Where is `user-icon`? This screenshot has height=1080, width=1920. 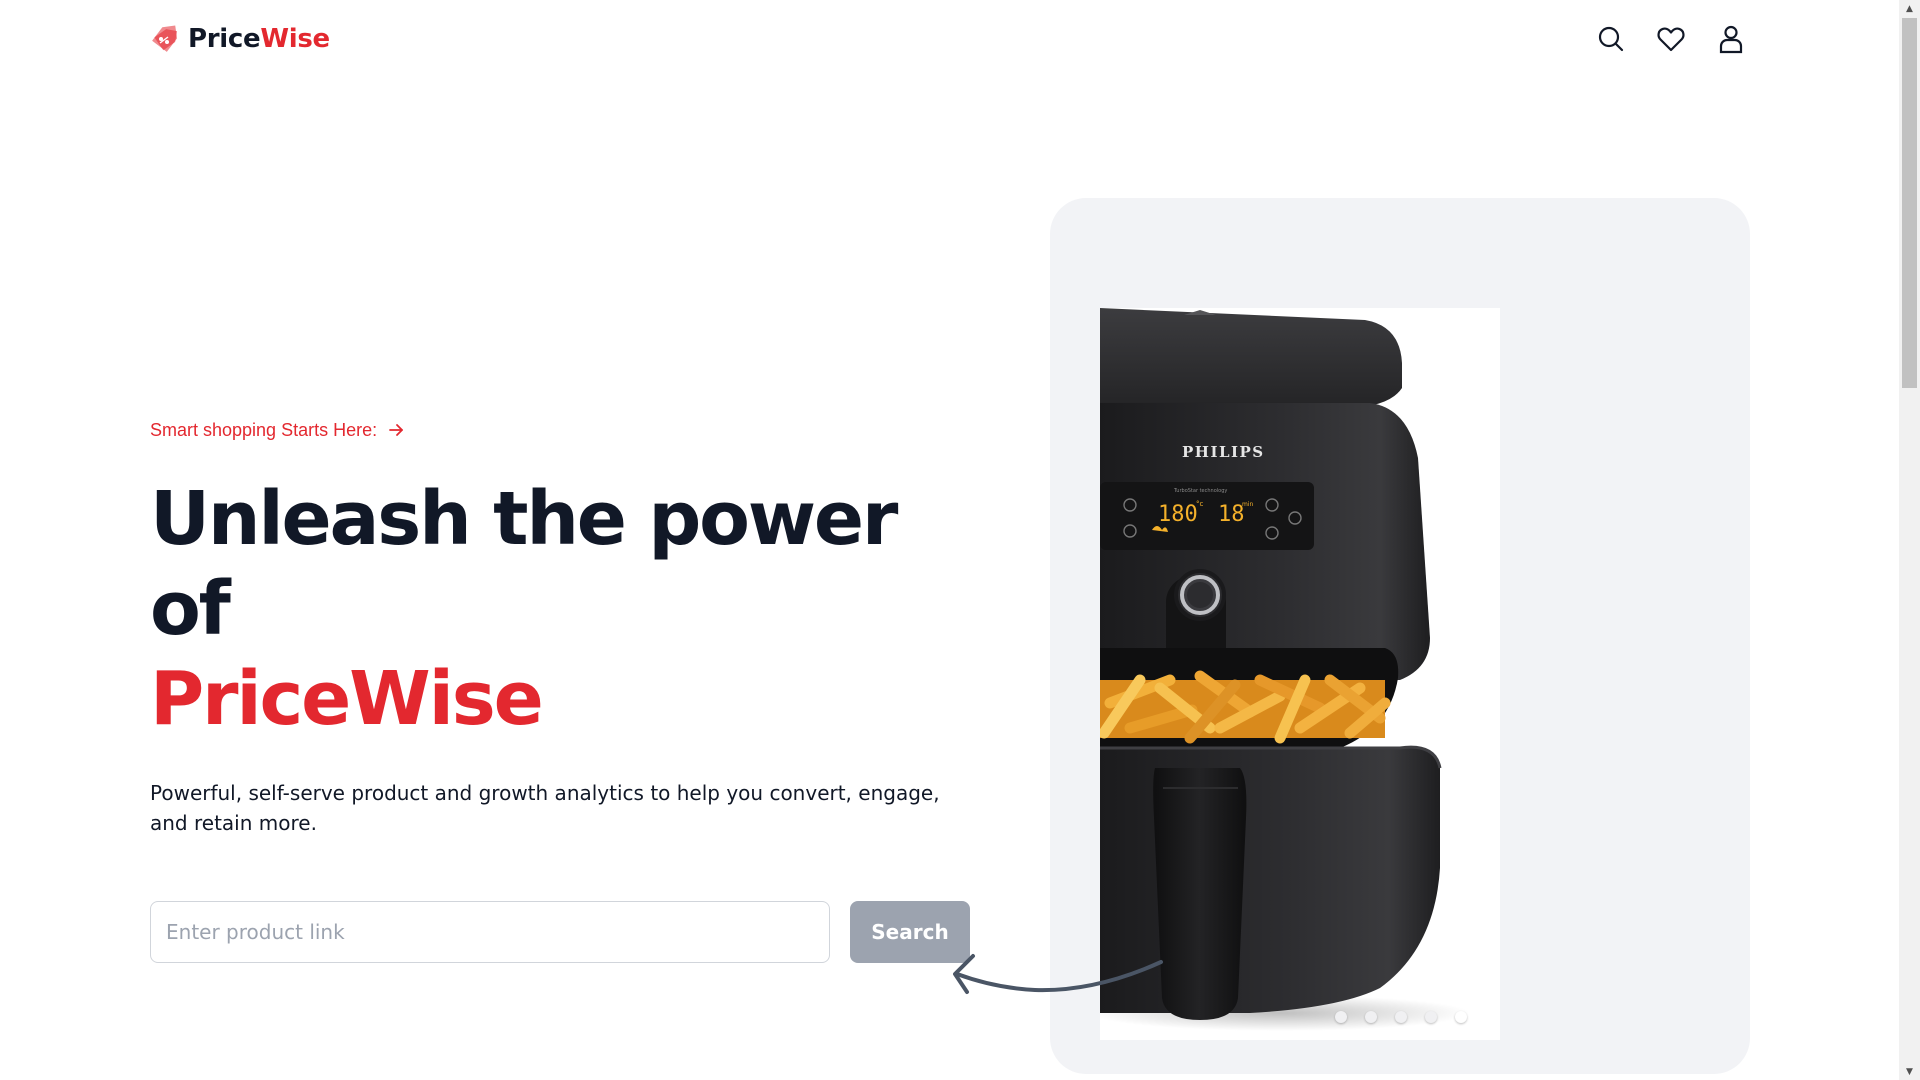 user-icon is located at coordinates (1731, 39).